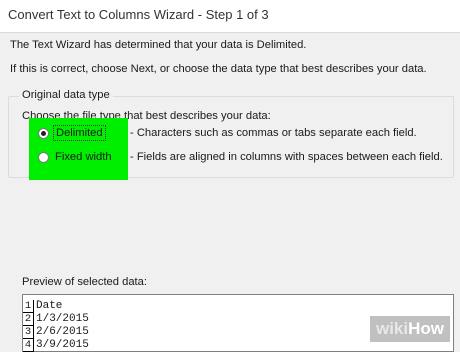 Image resolution: width=460 pixels, height=352 pixels. Describe the element at coordinates (84, 282) in the screenshot. I see `preview-label: Preview of selected data:` at that location.